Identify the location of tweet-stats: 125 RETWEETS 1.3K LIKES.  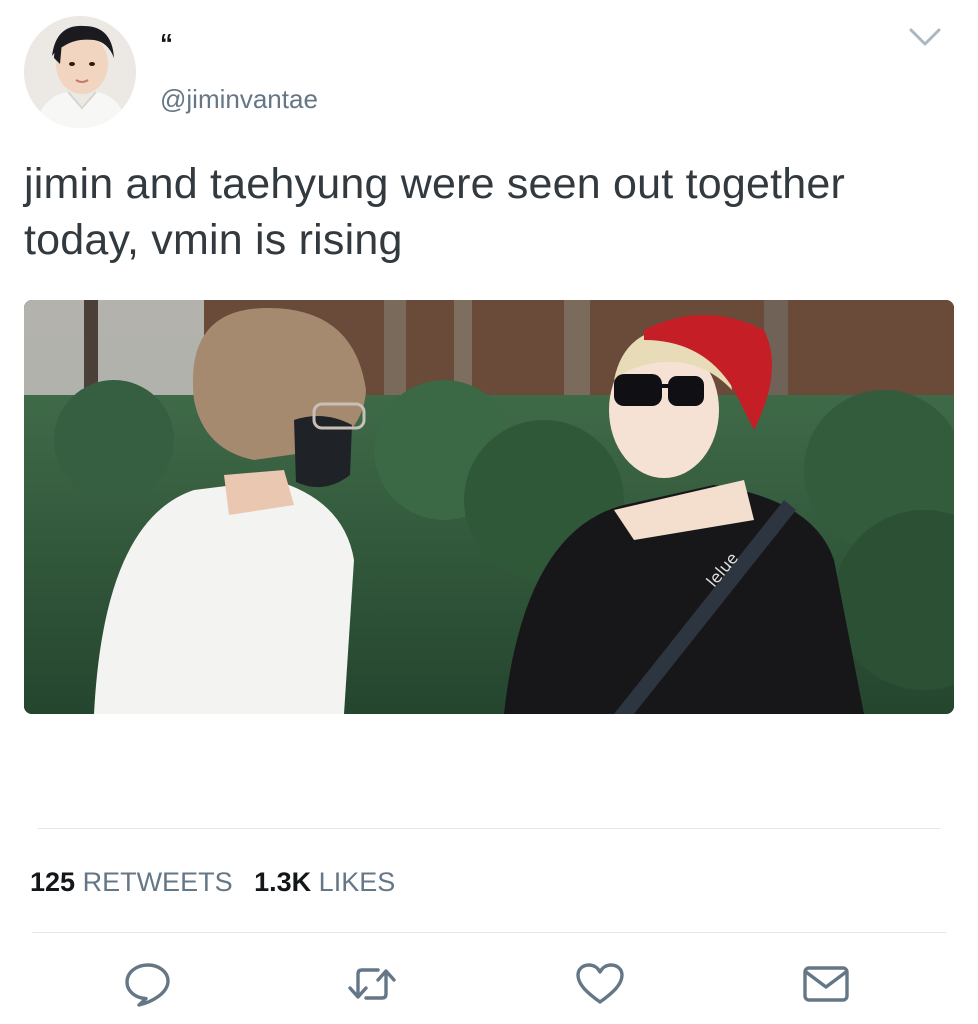
(219, 882).